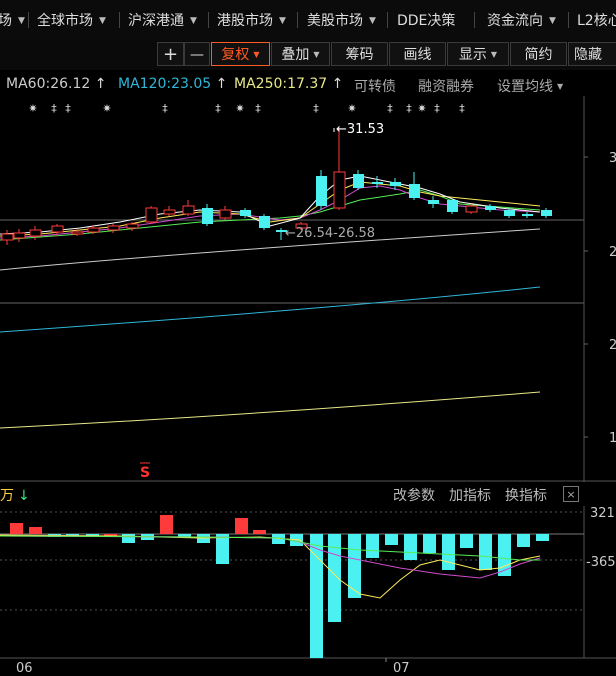 Image resolution: width=616 pixels, height=676 pixels. What do you see at coordinates (270, 249) in the screenshot?
I see `ma60-line` at bounding box center [270, 249].